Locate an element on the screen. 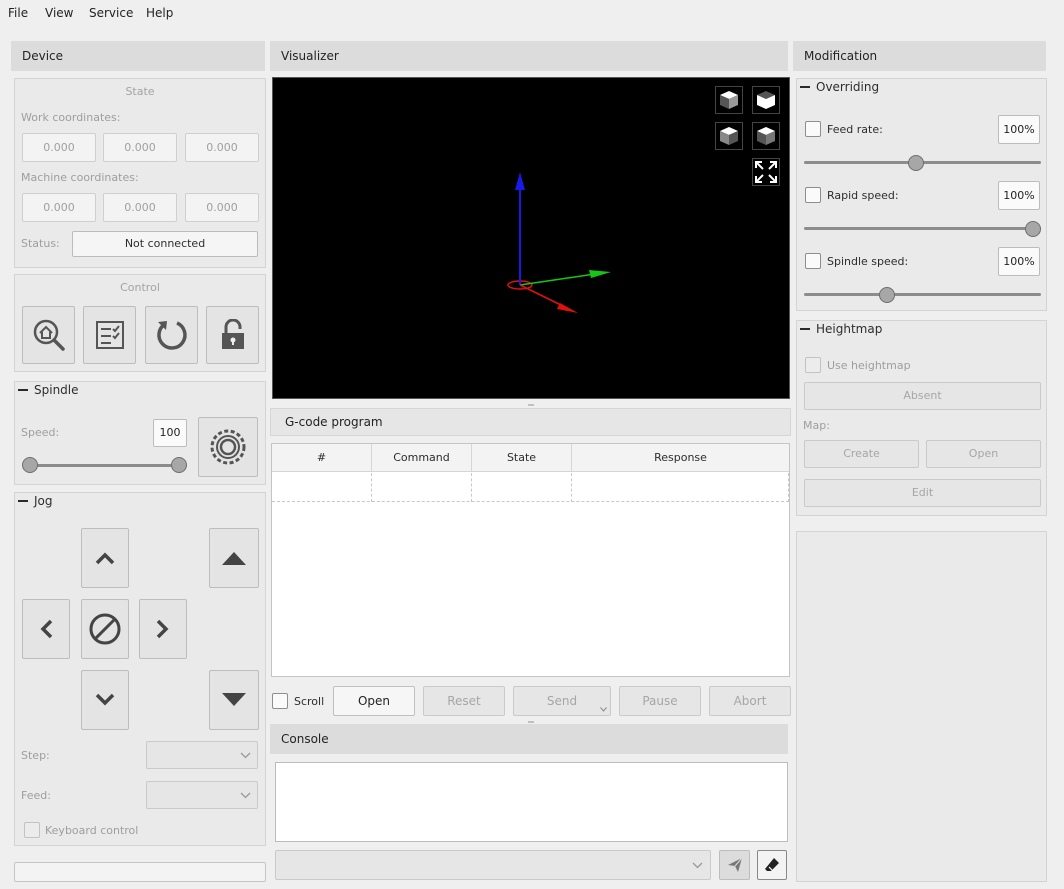 This screenshot has width=1064, height=889. rapid-speed-label: Rapid speed: is located at coordinates (863, 195).